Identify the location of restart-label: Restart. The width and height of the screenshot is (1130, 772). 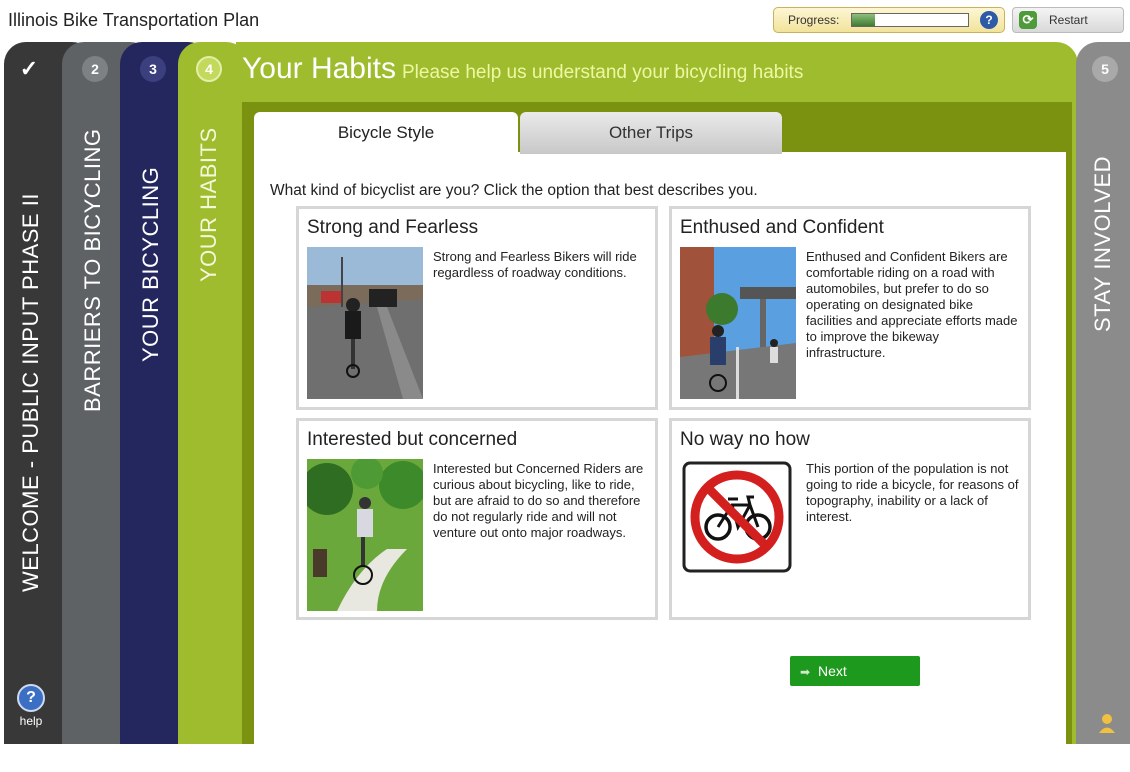
(1068, 20).